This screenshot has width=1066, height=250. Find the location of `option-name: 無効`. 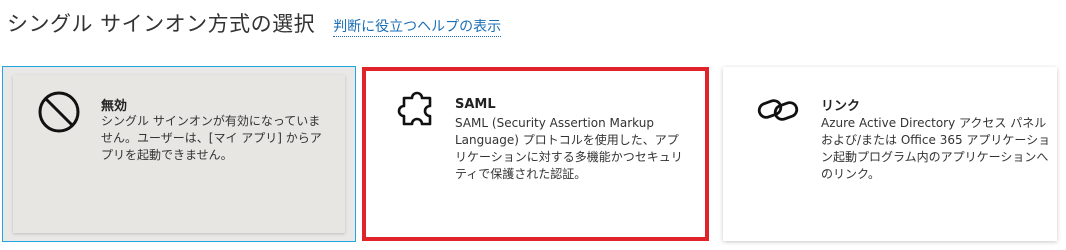

option-name: 無効 is located at coordinates (114, 106).